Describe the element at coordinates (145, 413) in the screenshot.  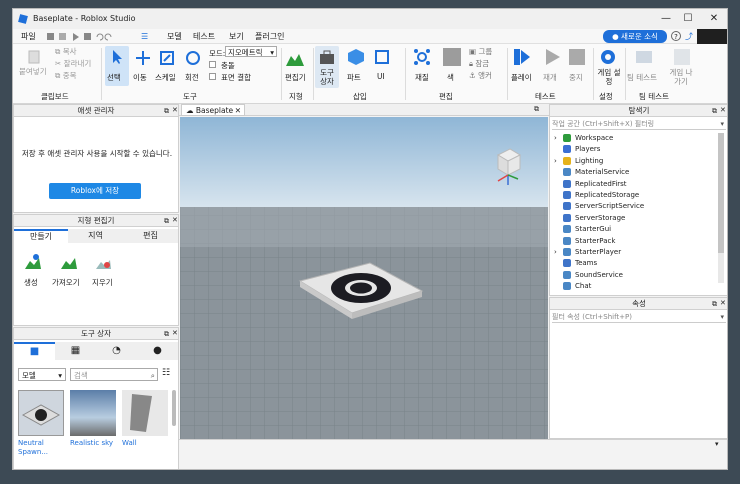
I see `wall-thumbnail` at that location.